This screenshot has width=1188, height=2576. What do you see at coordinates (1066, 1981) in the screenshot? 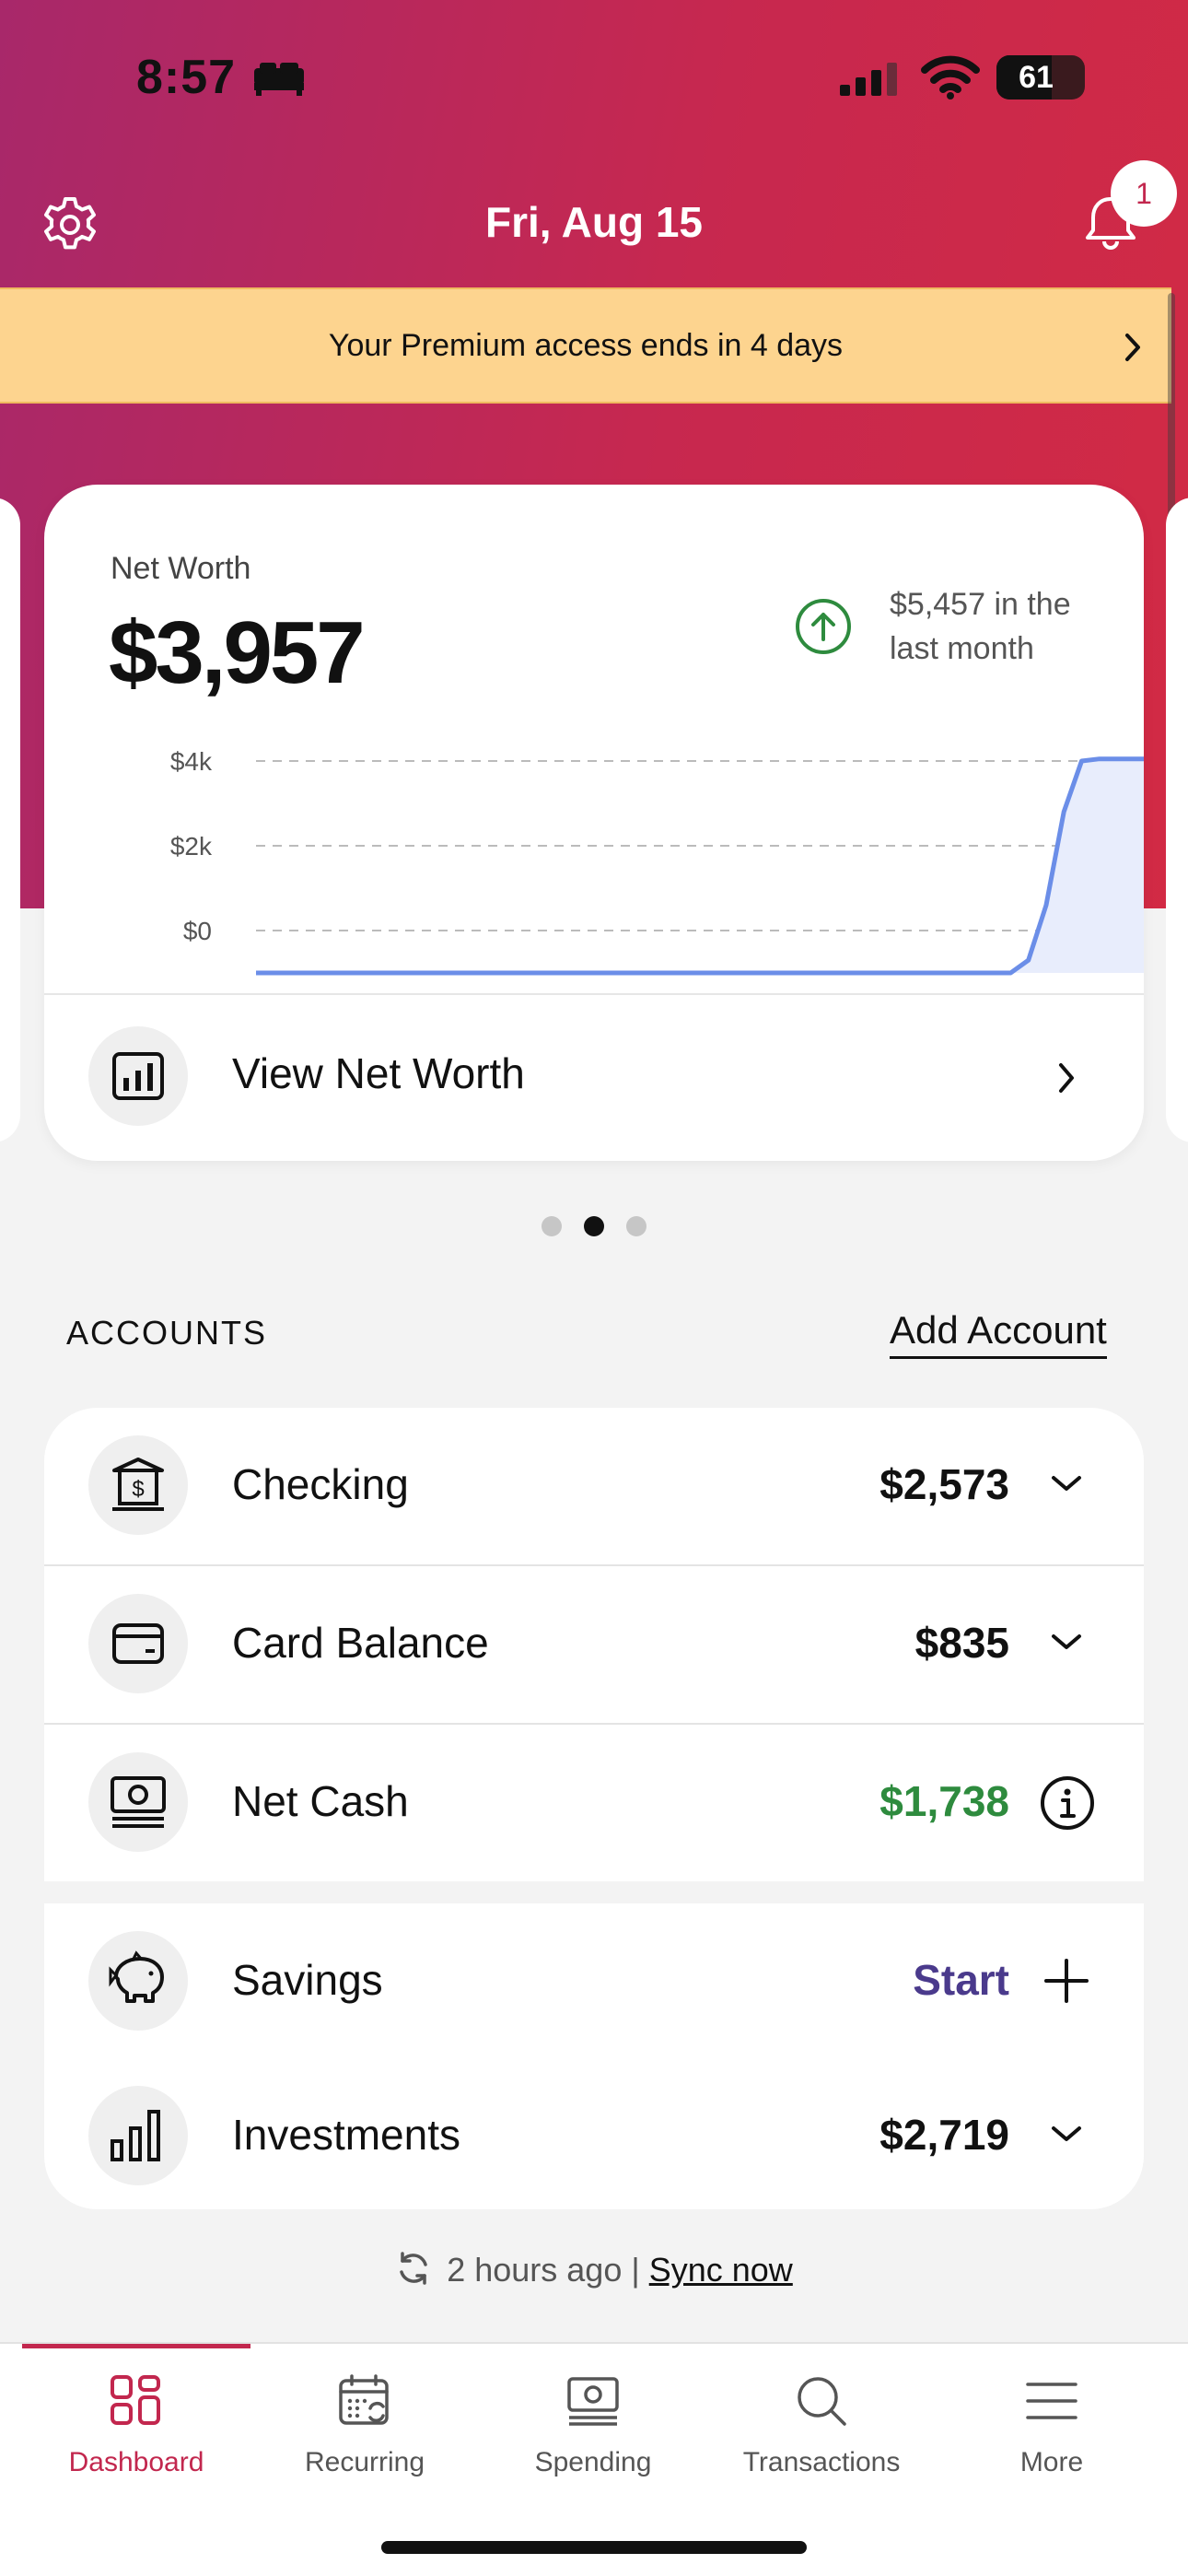
I see `plus-icon` at bounding box center [1066, 1981].